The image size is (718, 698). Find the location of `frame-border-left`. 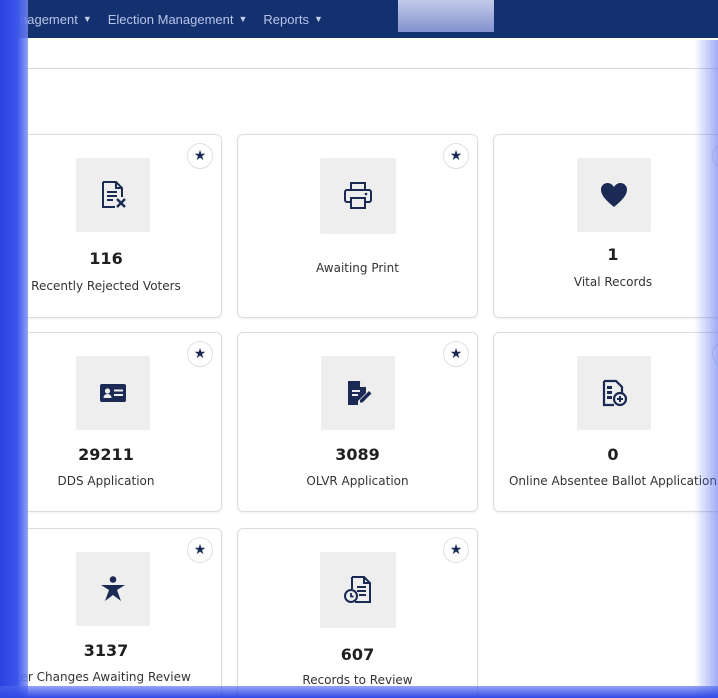

frame-border-left is located at coordinates (14, 349).